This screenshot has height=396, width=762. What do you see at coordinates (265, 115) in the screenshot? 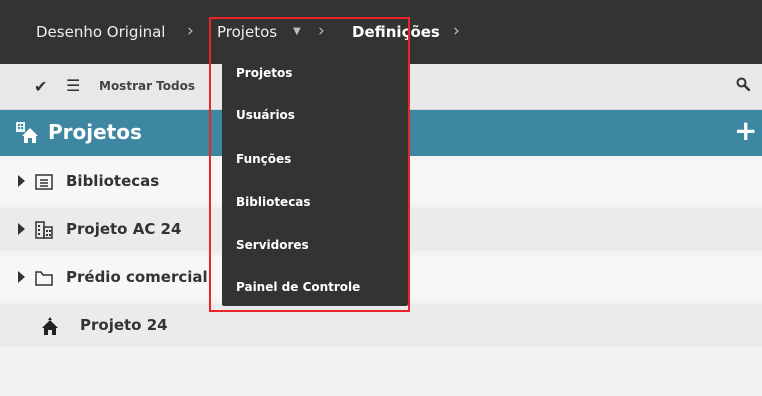
I see `menu-item-users: Usuários` at bounding box center [265, 115].